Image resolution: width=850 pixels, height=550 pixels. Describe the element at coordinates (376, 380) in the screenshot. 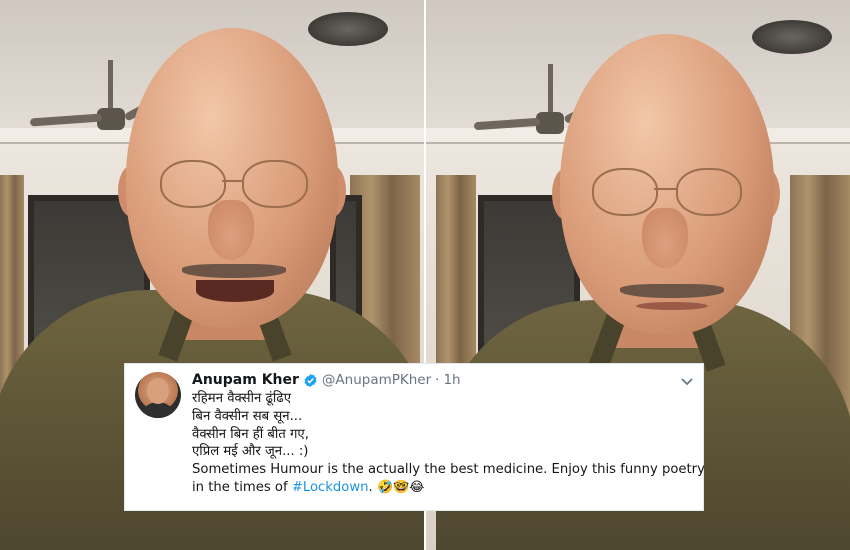

I see `author-handle: @AnupamPKher` at that location.